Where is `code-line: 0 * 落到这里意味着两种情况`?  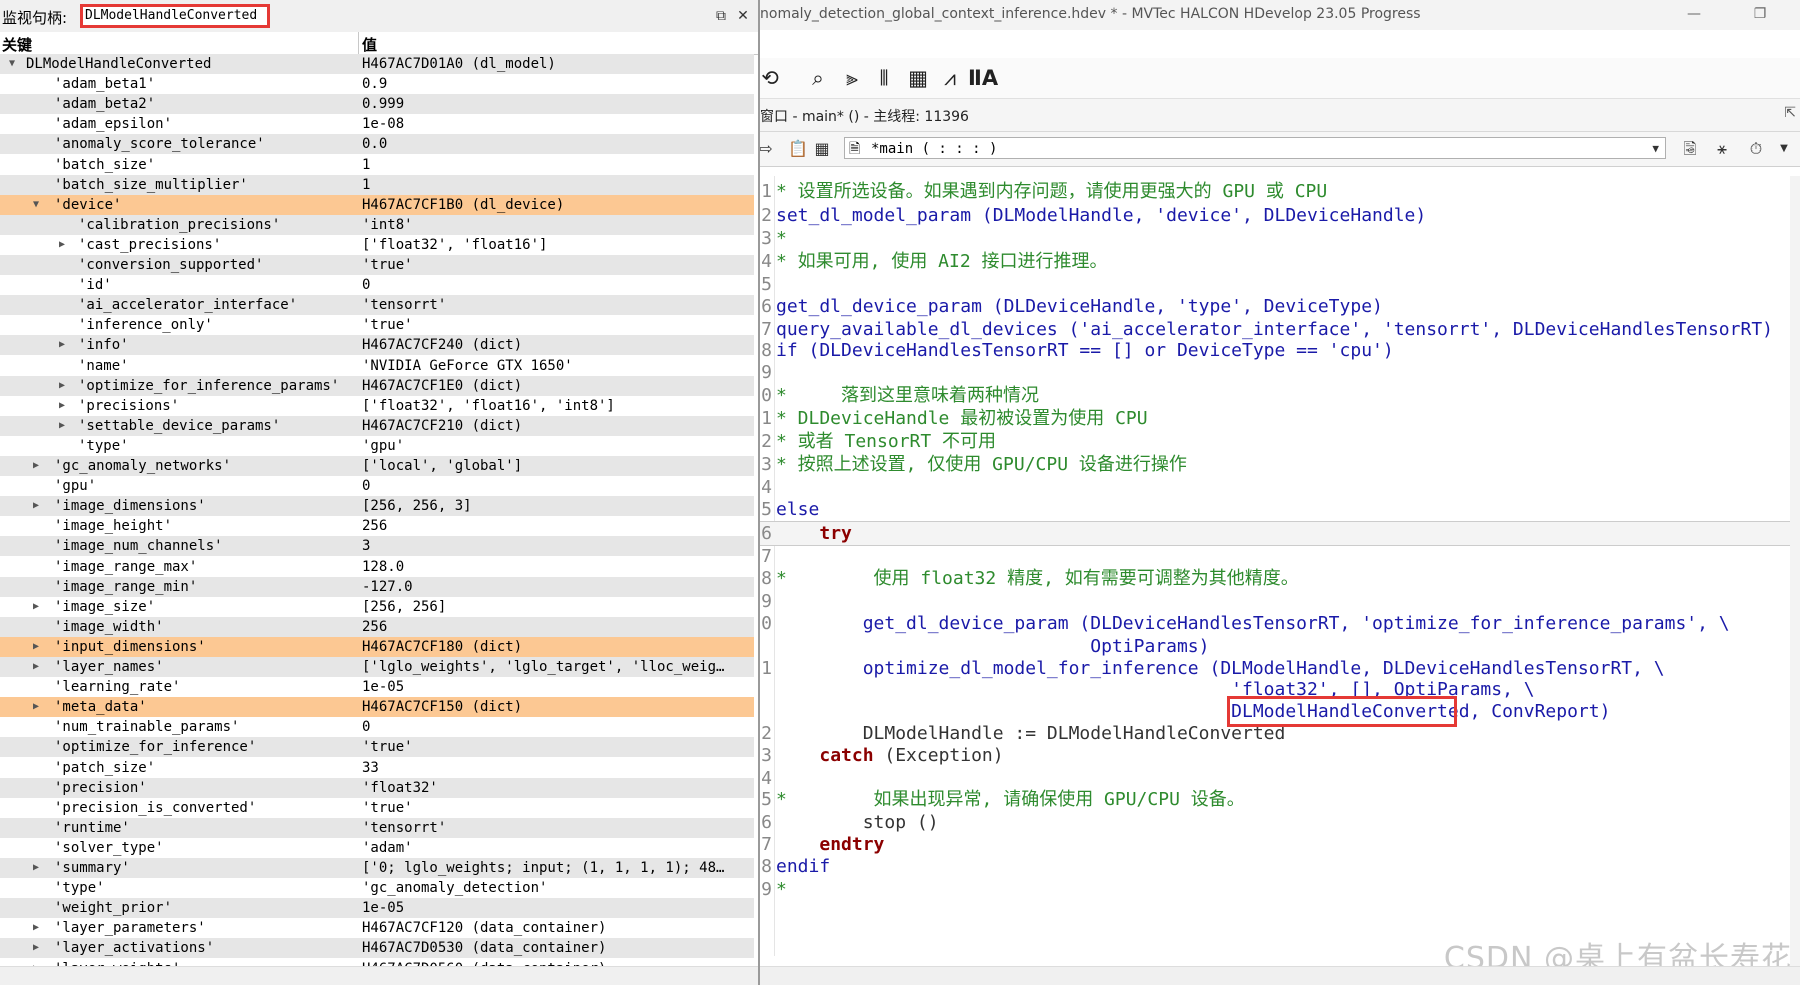
code-line: 0 * 落到这里意味着两种情况 is located at coordinates (1275, 395).